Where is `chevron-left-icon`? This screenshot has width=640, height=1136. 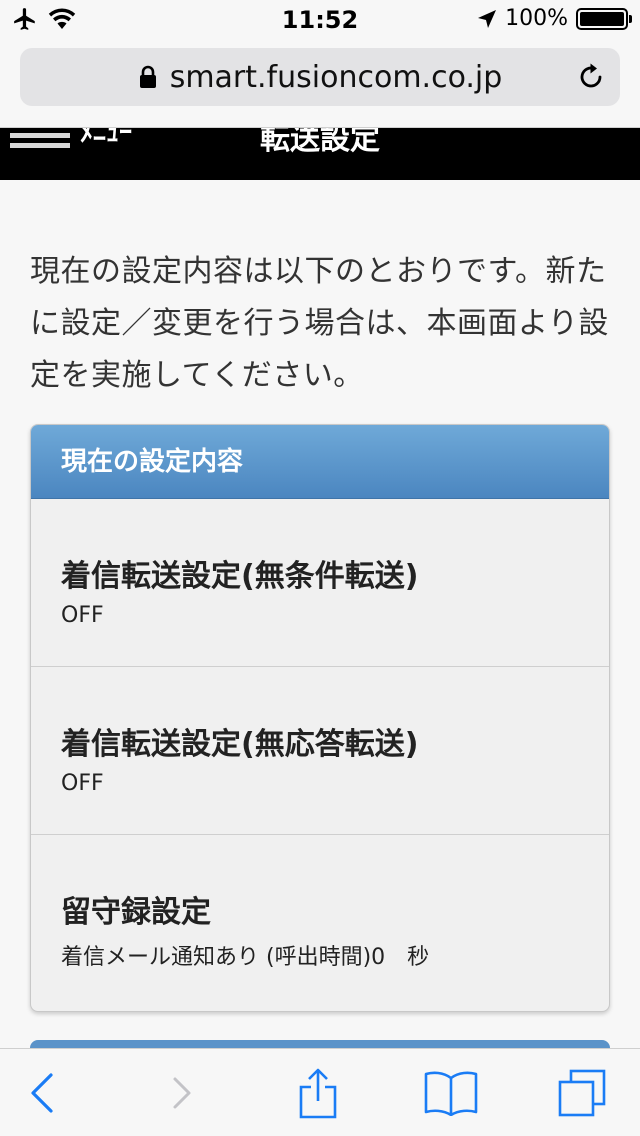 chevron-left-icon is located at coordinates (42, 1093).